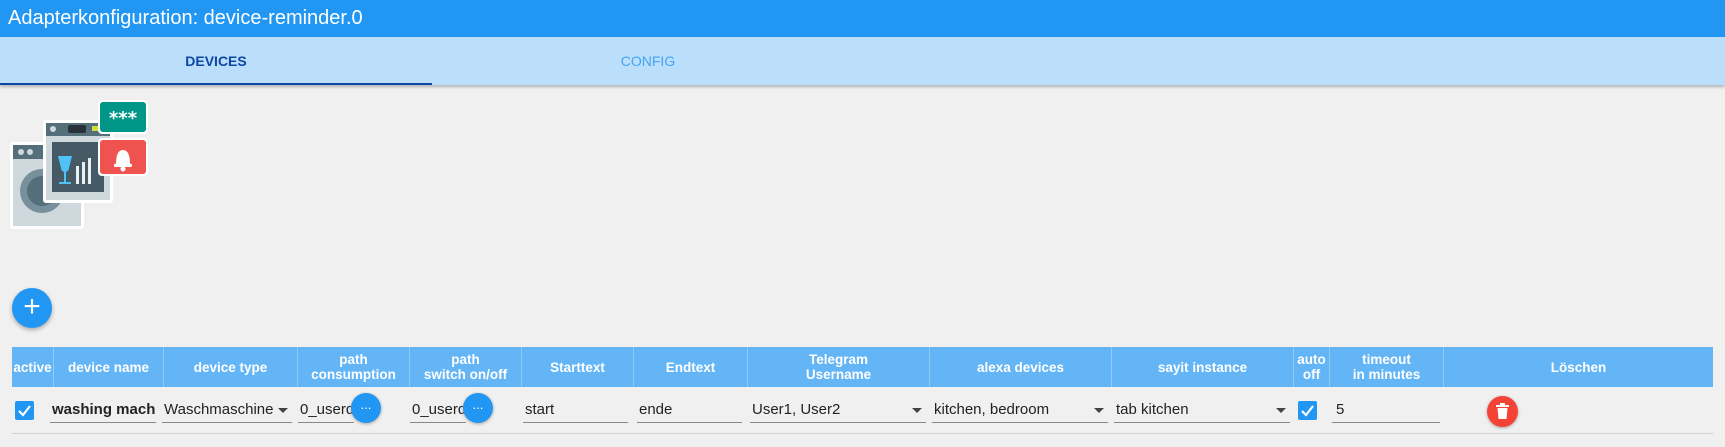 This screenshot has height=447, width=1725. What do you see at coordinates (103, 410) in the screenshot?
I see `device-name-input: washing machine` at bounding box center [103, 410].